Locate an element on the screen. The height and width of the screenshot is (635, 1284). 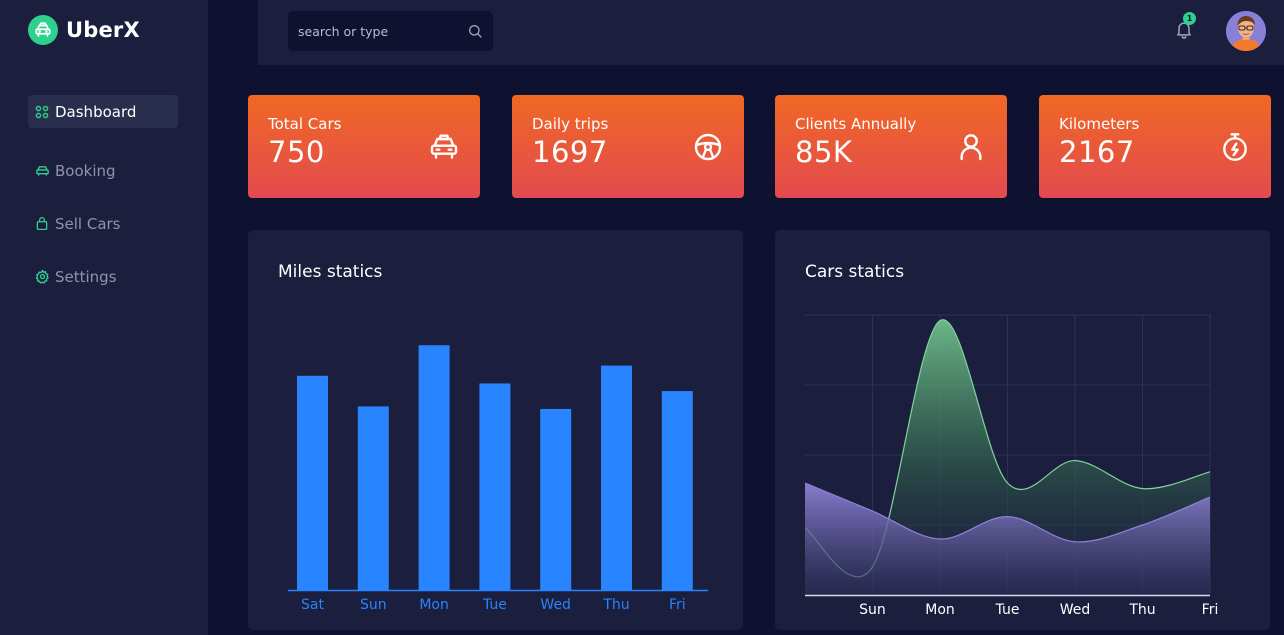
miles-bar-chart: Sat Sun Mon Tue Wed Thu Fri is located at coordinates (498, 479).